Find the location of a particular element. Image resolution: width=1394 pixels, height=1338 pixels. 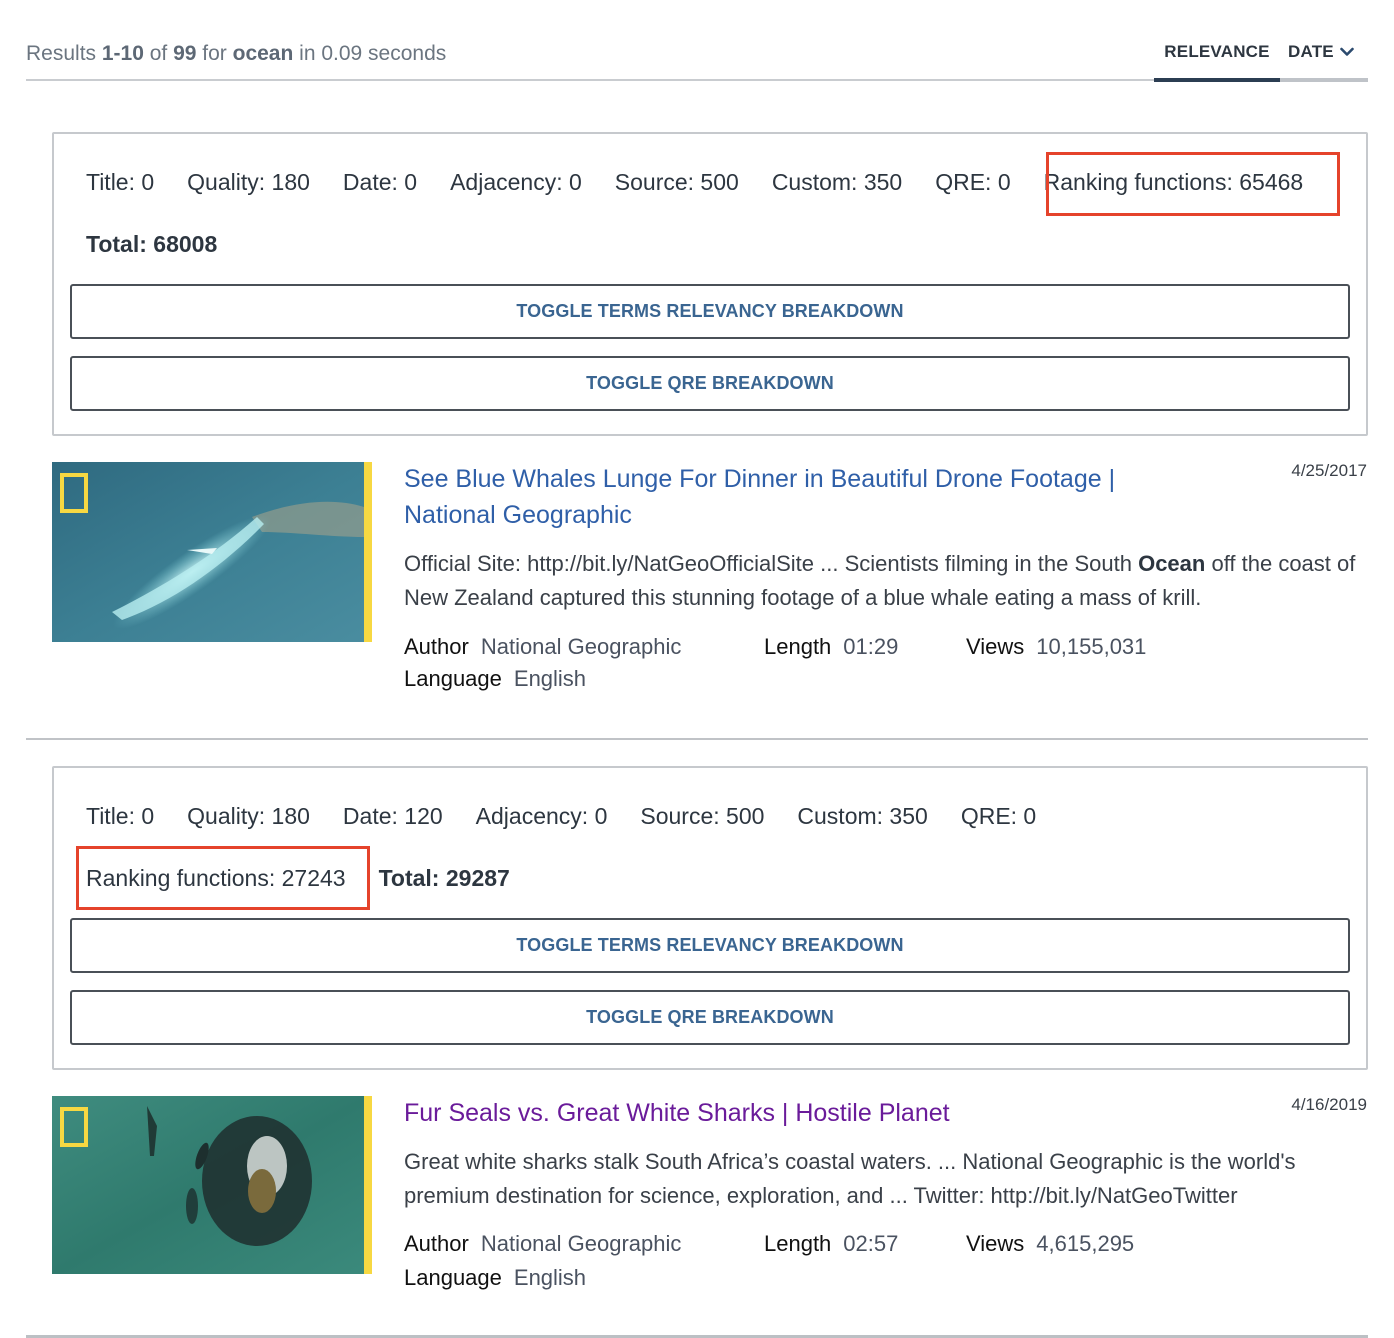

score-date: Date: 0 is located at coordinates (380, 182).